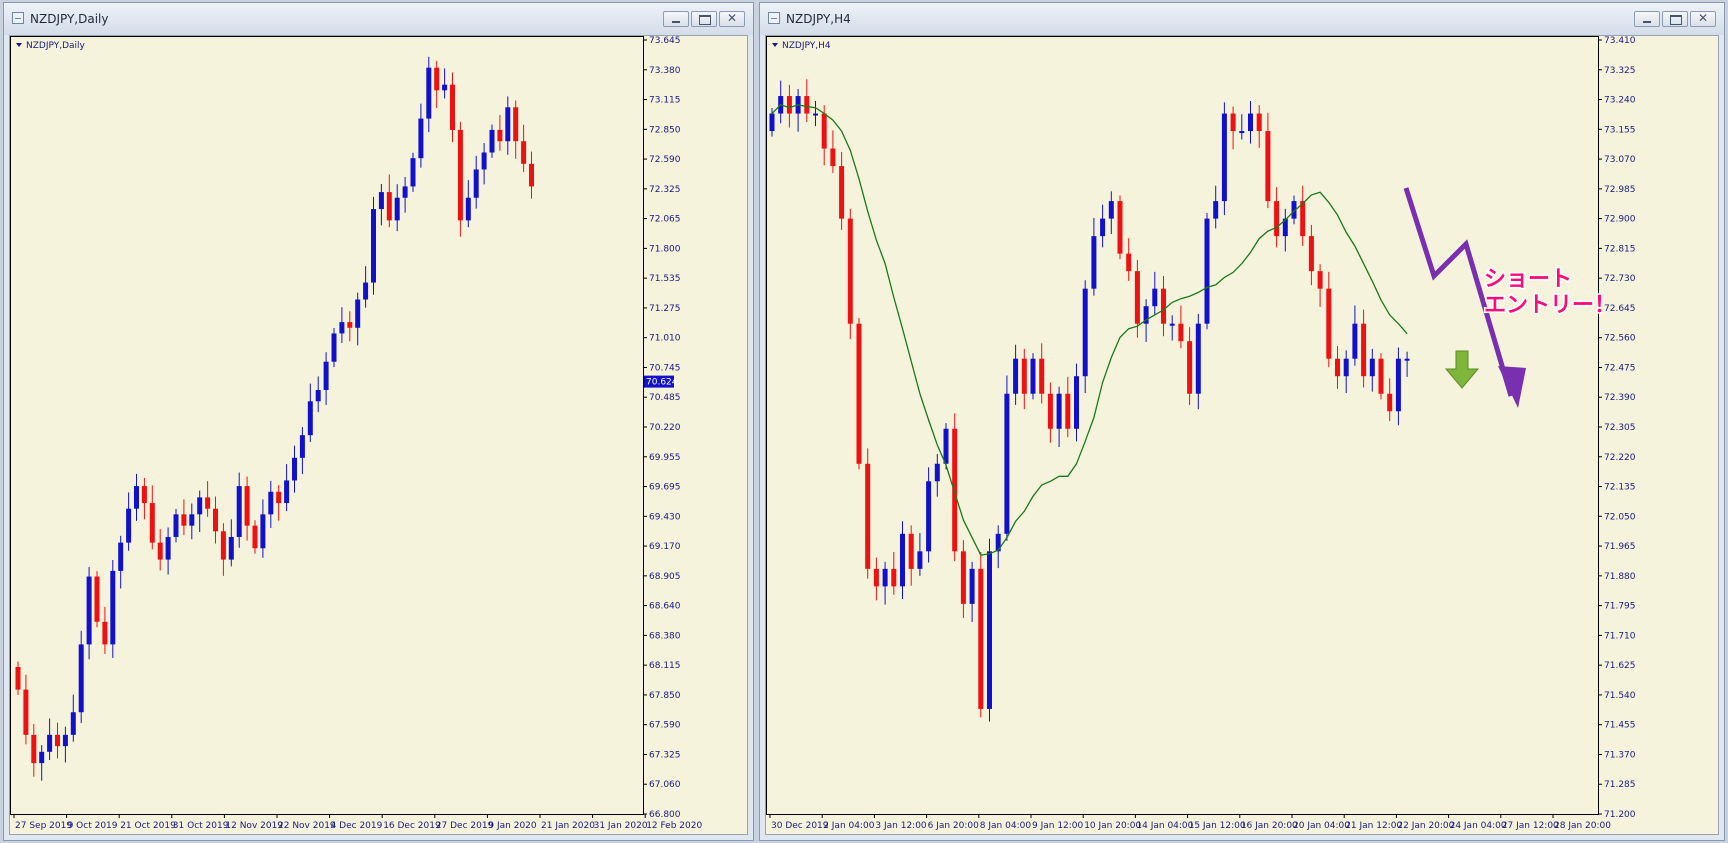 Image resolution: width=1728 pixels, height=843 pixels. I want to click on y-tick-label: 71.795, so click(1620, 607).